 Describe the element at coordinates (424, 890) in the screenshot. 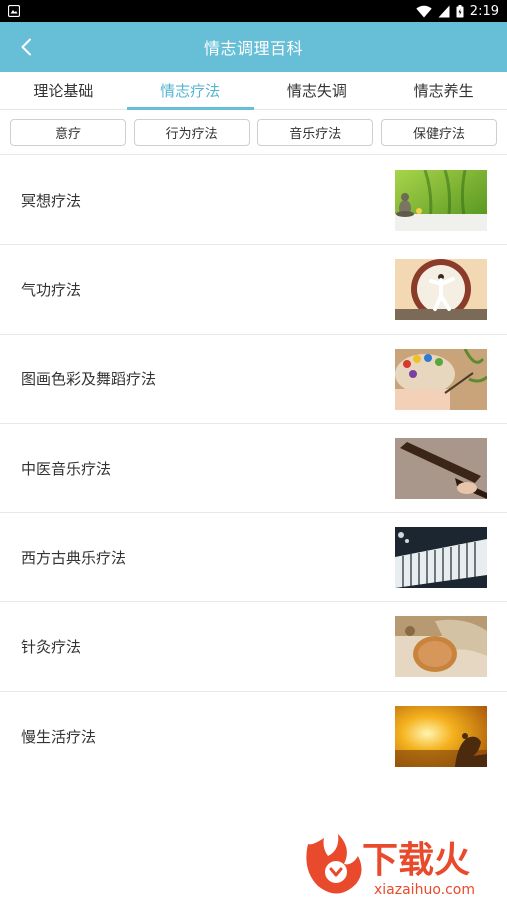

I see `watermark-domain: xiazaihuo.com` at that location.